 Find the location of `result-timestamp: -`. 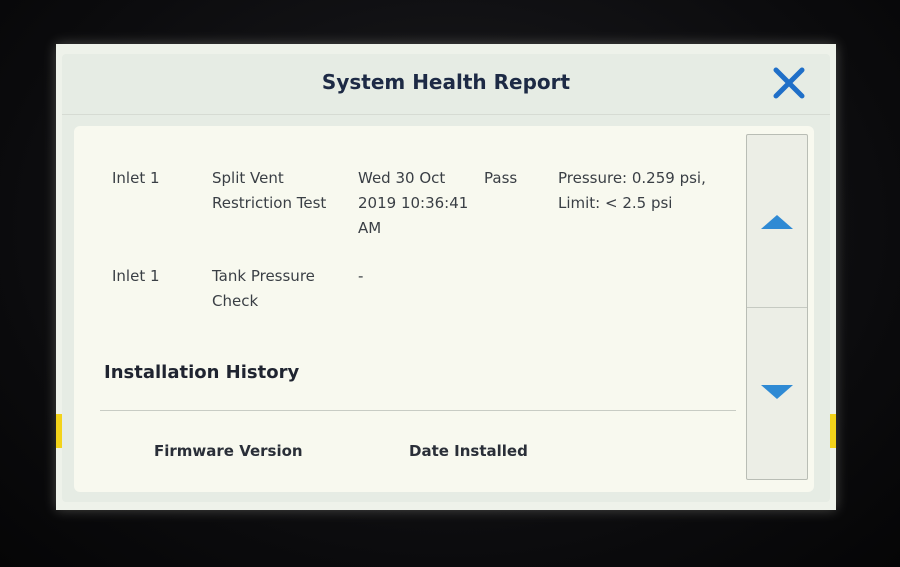

result-timestamp: - is located at coordinates (360, 276).